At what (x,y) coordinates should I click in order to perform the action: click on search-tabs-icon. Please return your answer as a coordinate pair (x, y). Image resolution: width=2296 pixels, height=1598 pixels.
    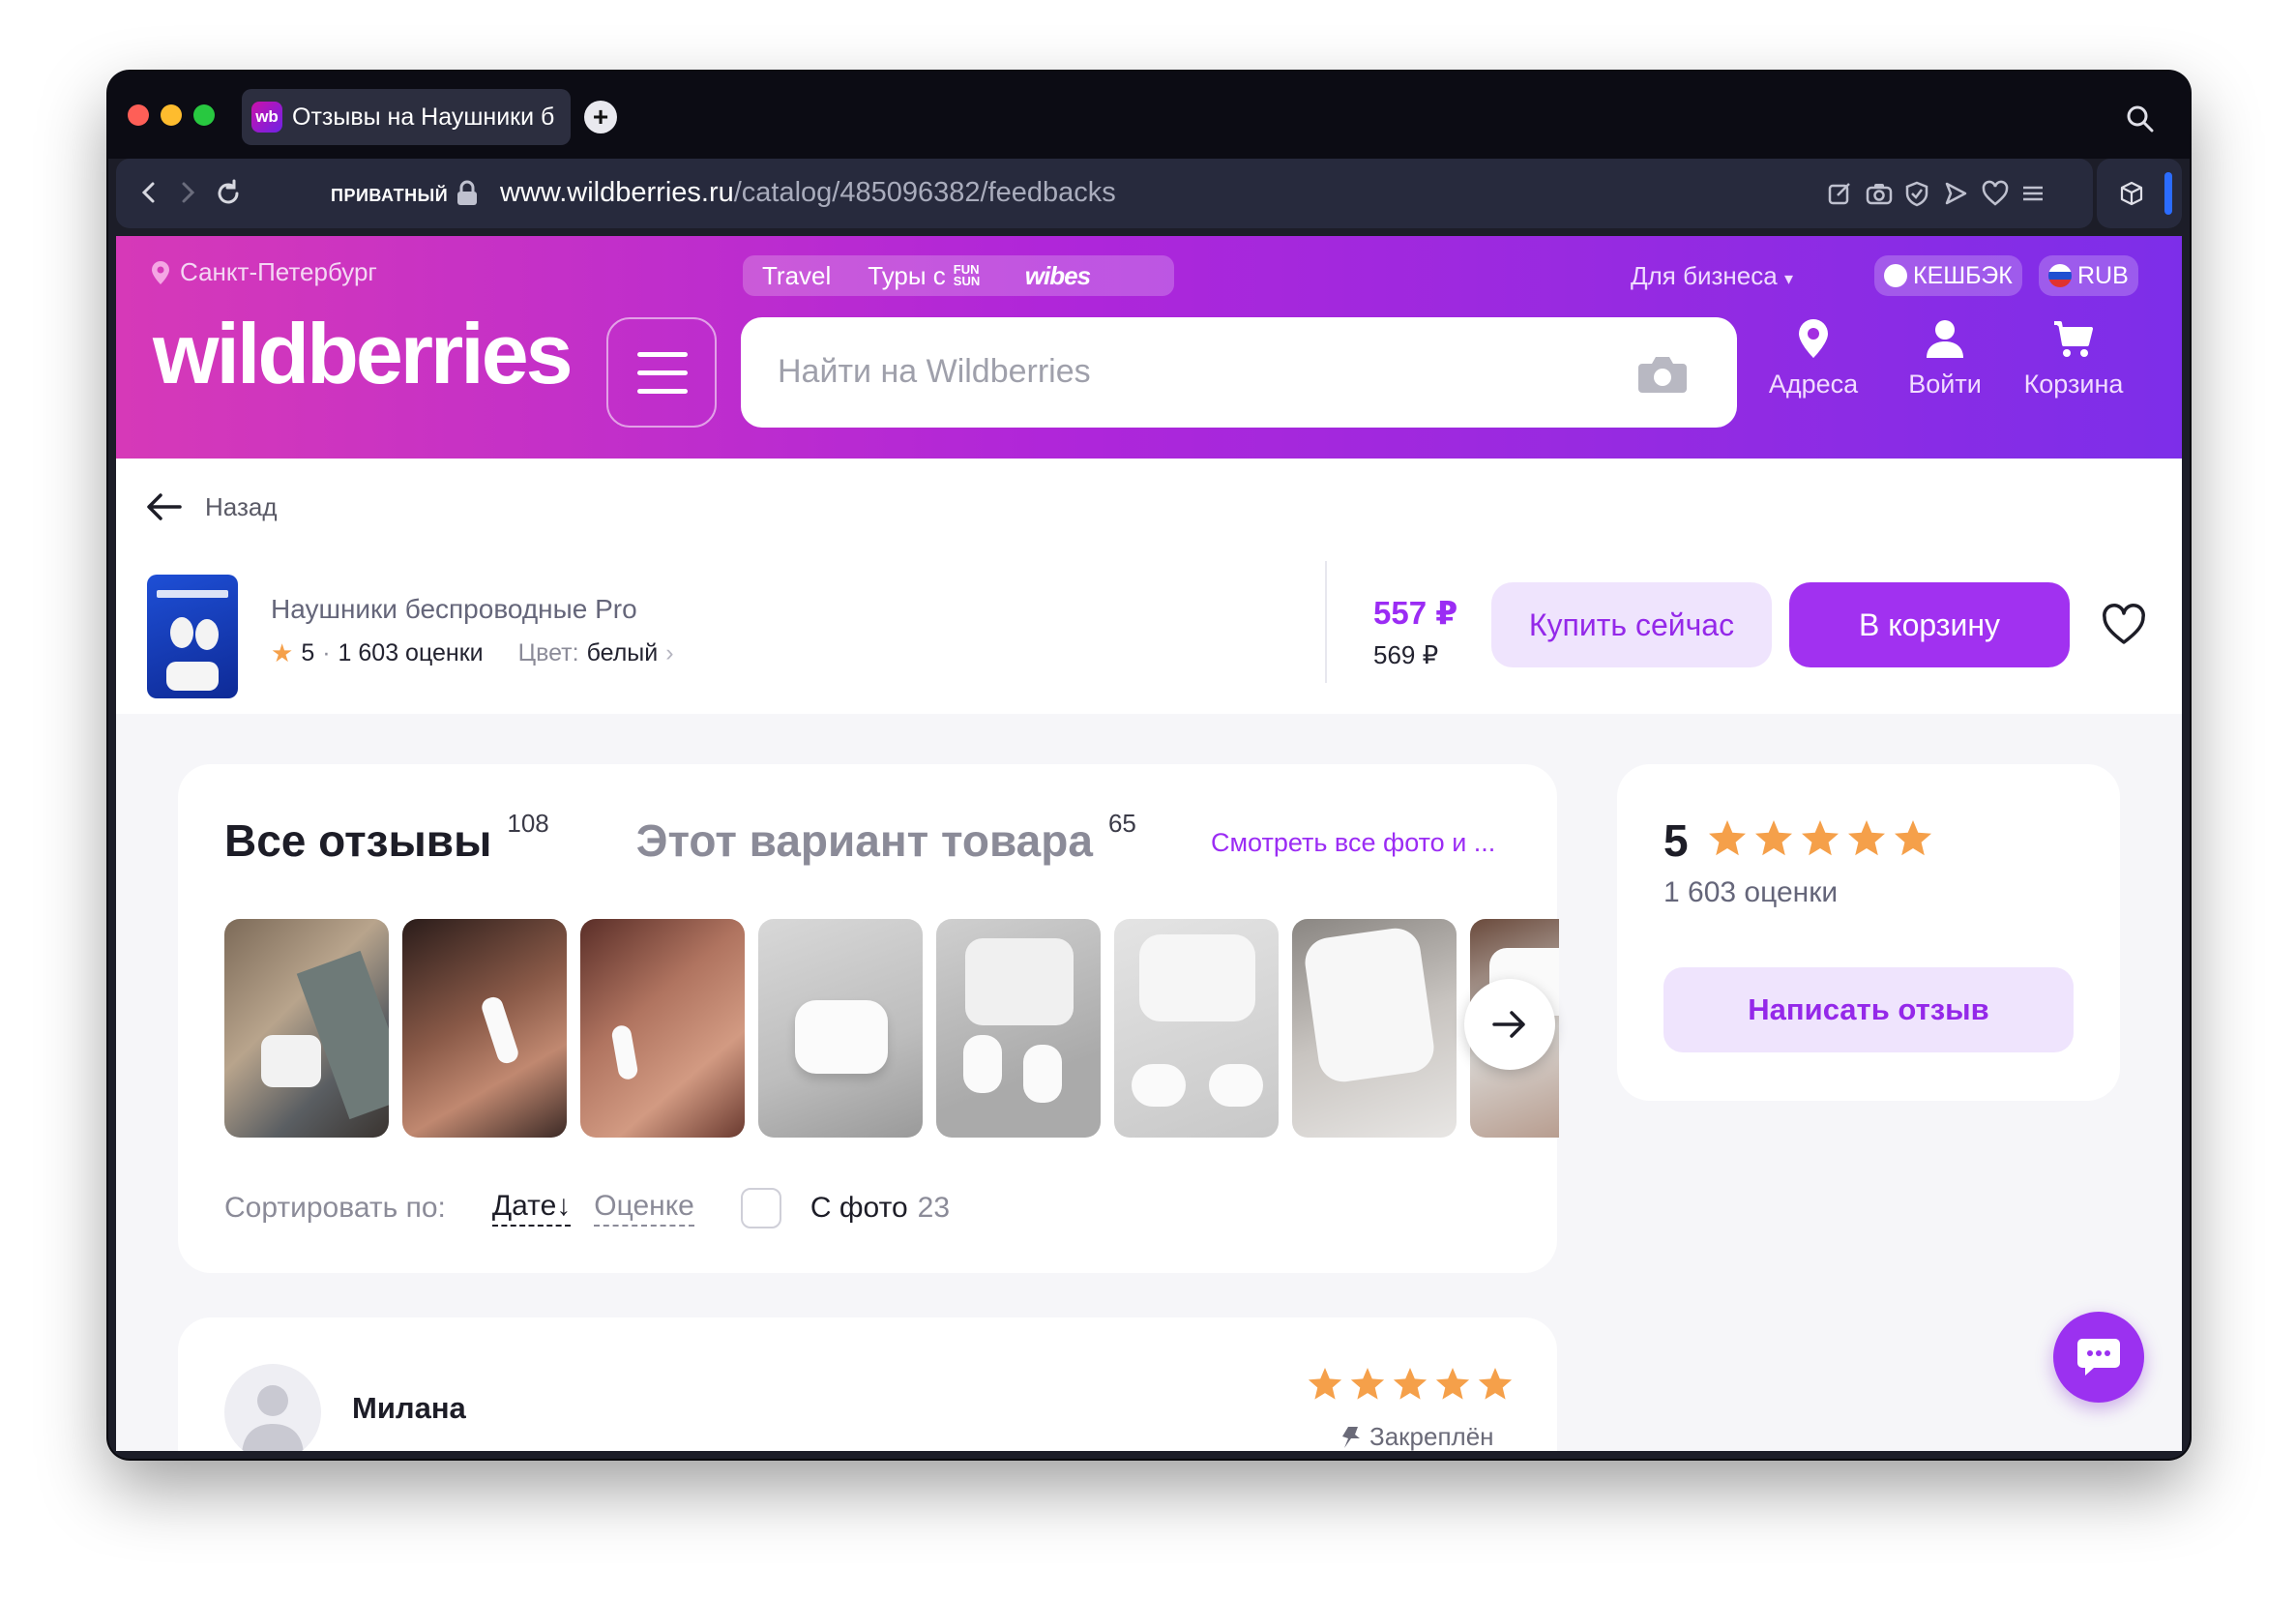
    Looking at the image, I should click on (2140, 118).